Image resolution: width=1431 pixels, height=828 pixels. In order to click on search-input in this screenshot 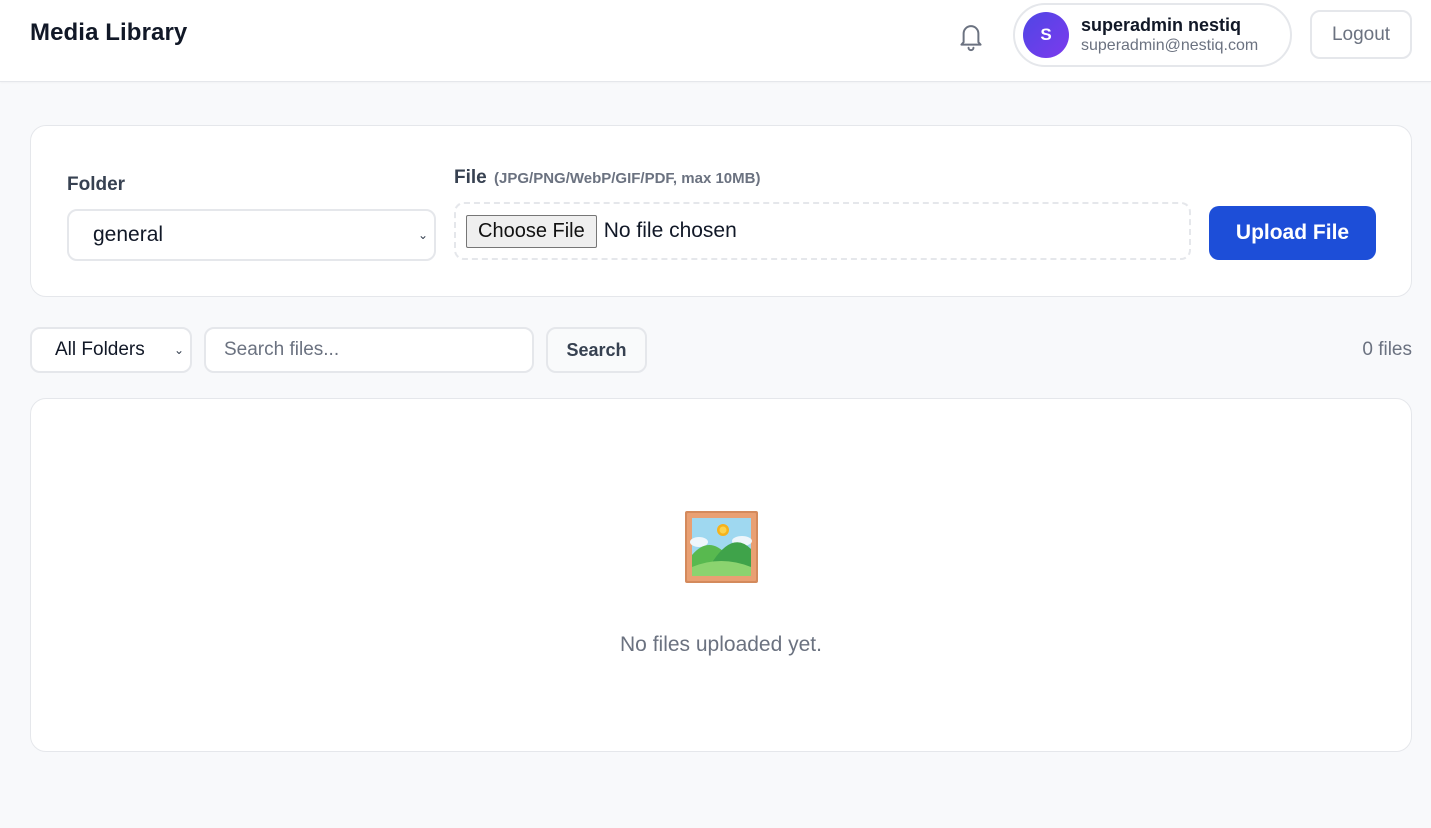, I will do `click(369, 350)`.